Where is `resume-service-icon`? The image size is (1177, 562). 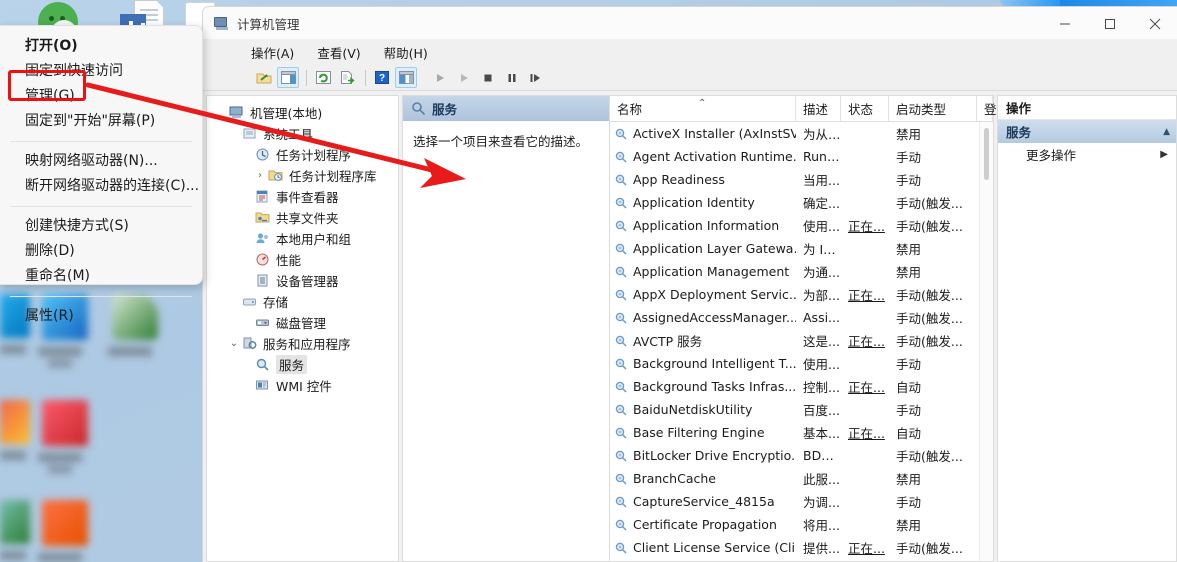
resume-service-icon is located at coordinates (464, 77).